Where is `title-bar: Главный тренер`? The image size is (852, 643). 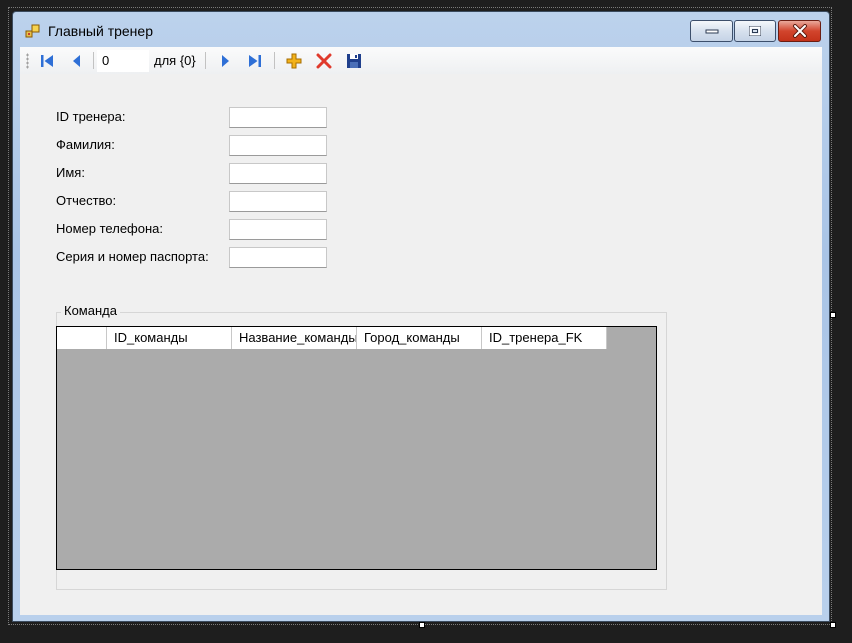 title-bar: Главный тренер is located at coordinates (421, 29).